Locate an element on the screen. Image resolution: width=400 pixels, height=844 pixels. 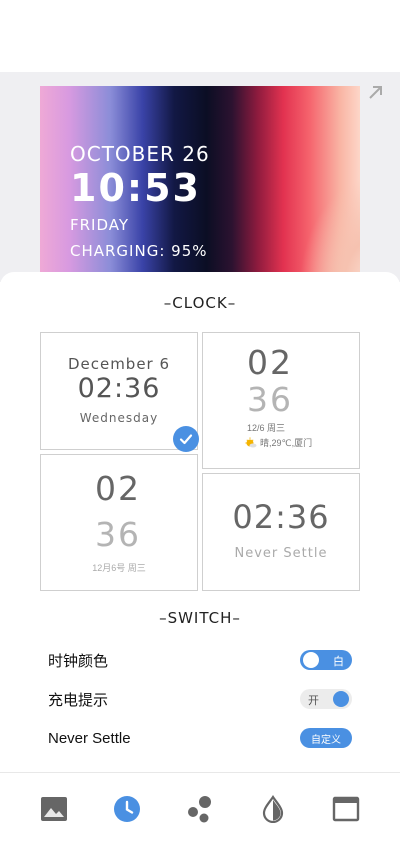
wallpaper-icon is located at coordinates (54, 809).